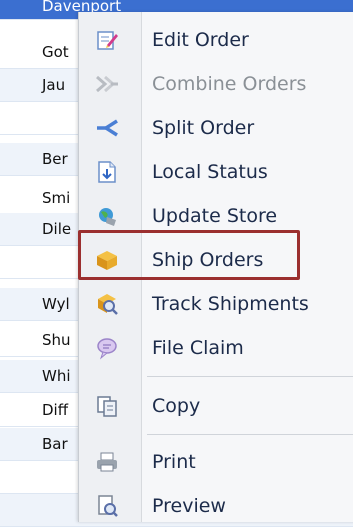 The width and height of the screenshot is (353, 528). I want to click on menu-item-ship-orders: Ship Orders, so click(216, 260).